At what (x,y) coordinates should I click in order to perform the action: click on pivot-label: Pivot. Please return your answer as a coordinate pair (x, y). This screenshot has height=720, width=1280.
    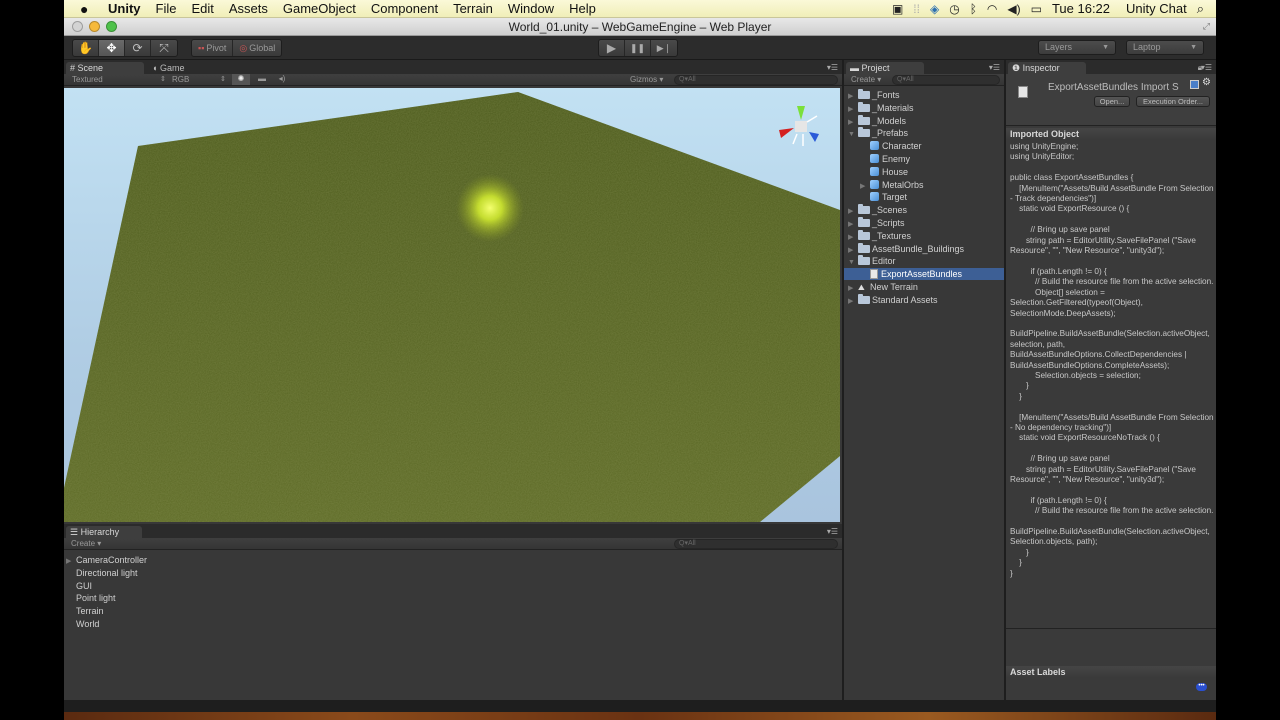
    Looking at the image, I should click on (216, 48).